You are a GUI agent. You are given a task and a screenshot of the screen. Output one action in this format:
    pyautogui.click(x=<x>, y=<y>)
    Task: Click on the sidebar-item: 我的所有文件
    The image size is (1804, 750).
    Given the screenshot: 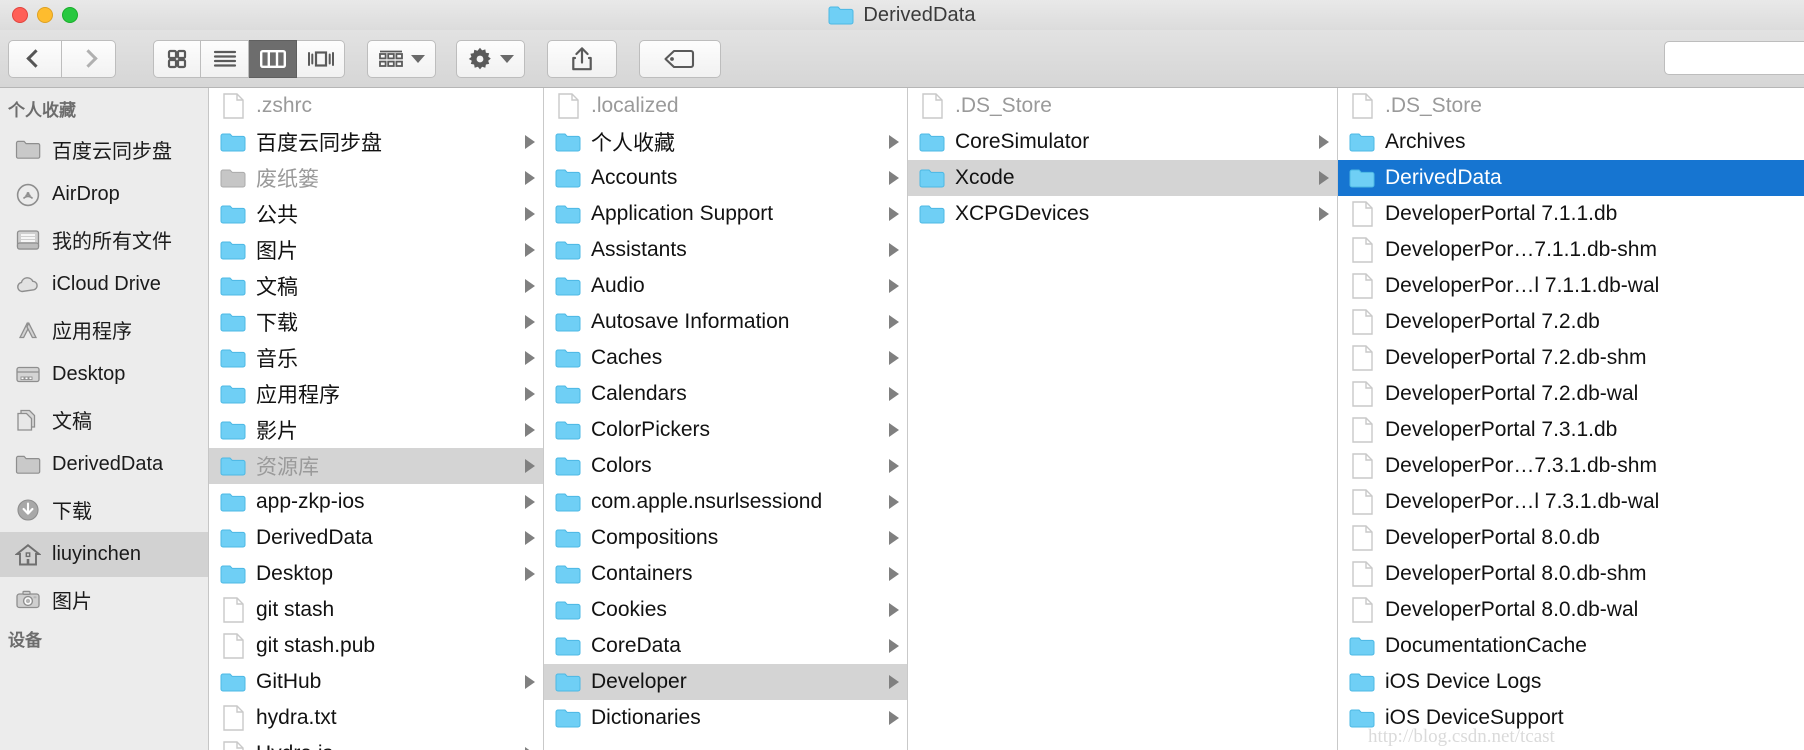 What is the action you would take?
    pyautogui.click(x=104, y=239)
    